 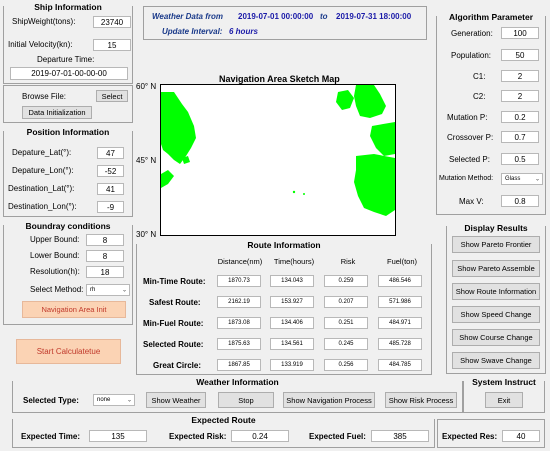 I want to click on route-row-label: Safest Route​:, so click(x=175, y=302).